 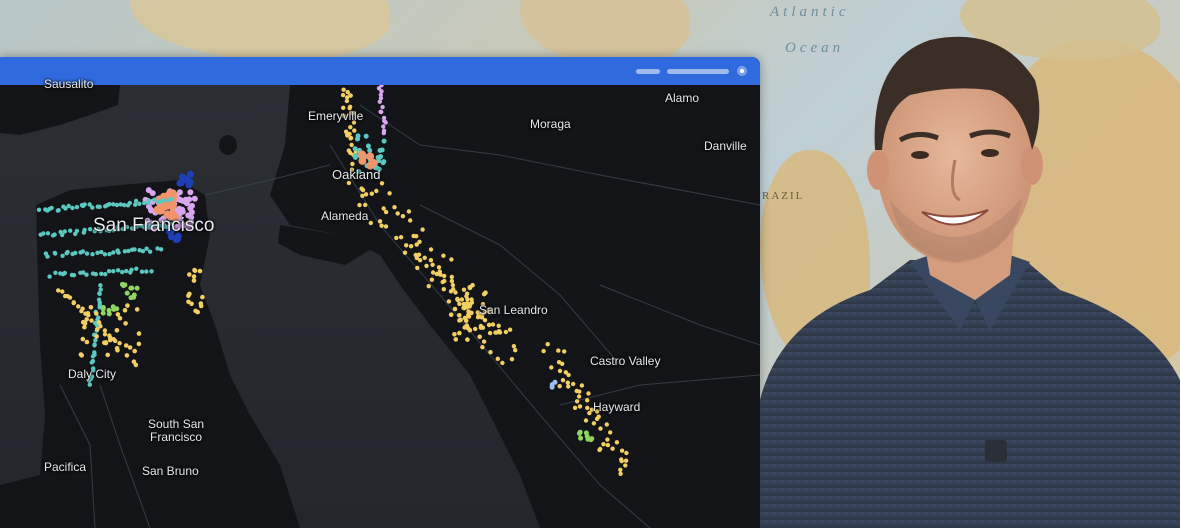 What do you see at coordinates (65, 467) in the screenshot?
I see `label-pacifica: Pacifica` at bounding box center [65, 467].